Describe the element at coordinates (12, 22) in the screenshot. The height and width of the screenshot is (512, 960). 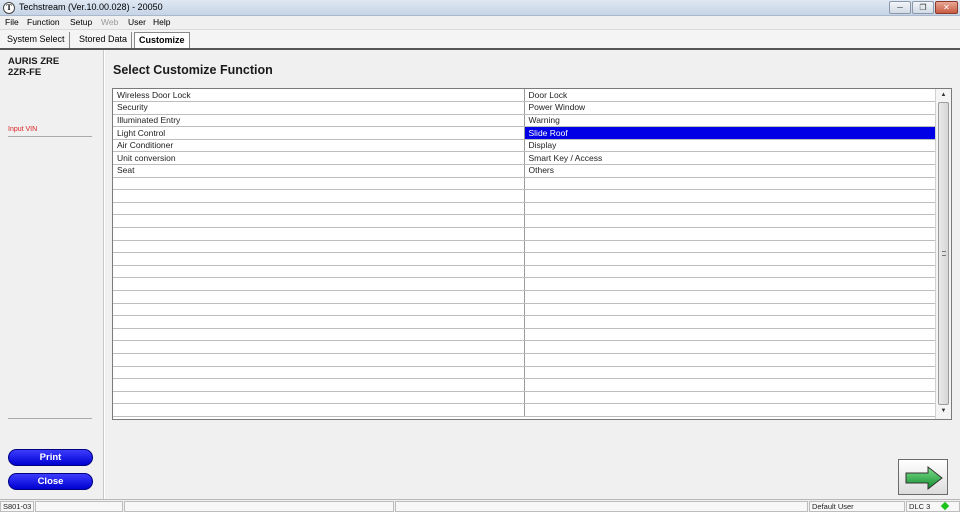
I see `menu-file: File` at that location.